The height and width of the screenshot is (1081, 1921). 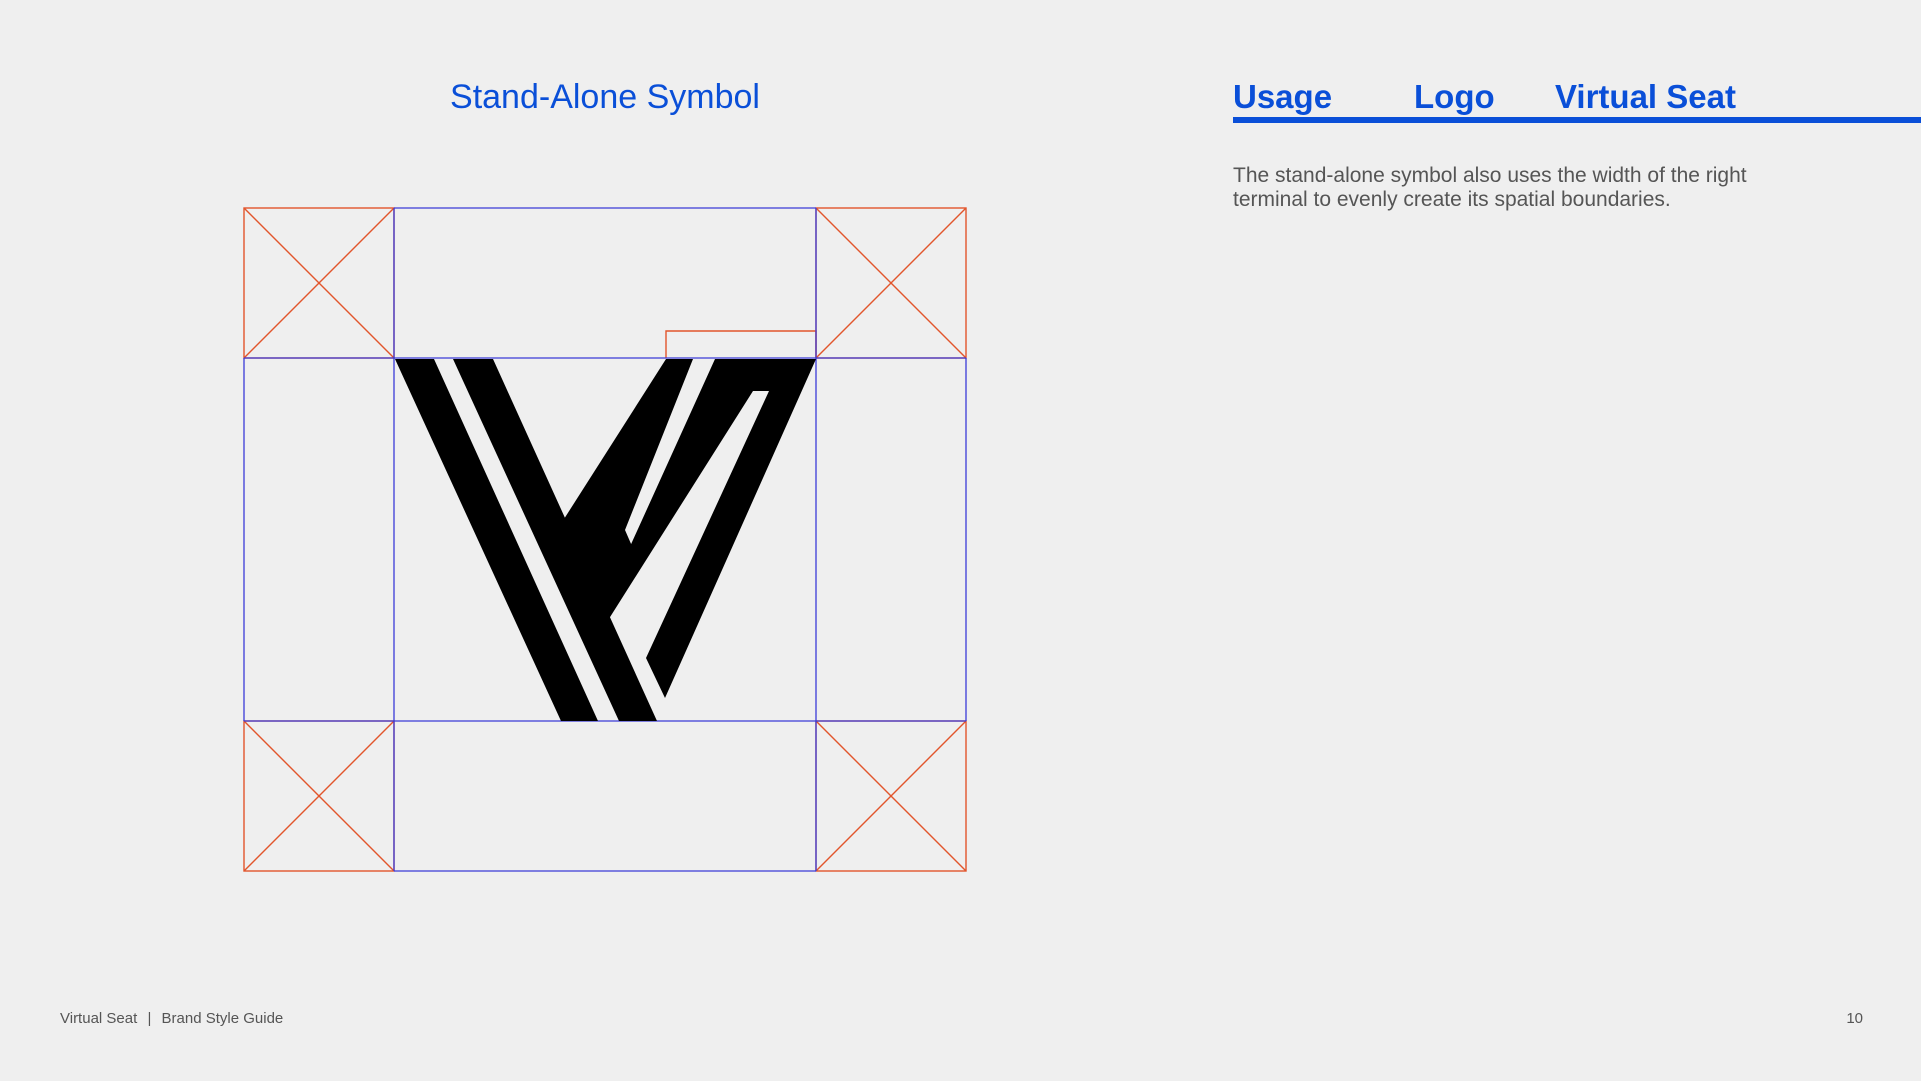 I want to click on clearspace-box-top-right, so click(x=891, y=283).